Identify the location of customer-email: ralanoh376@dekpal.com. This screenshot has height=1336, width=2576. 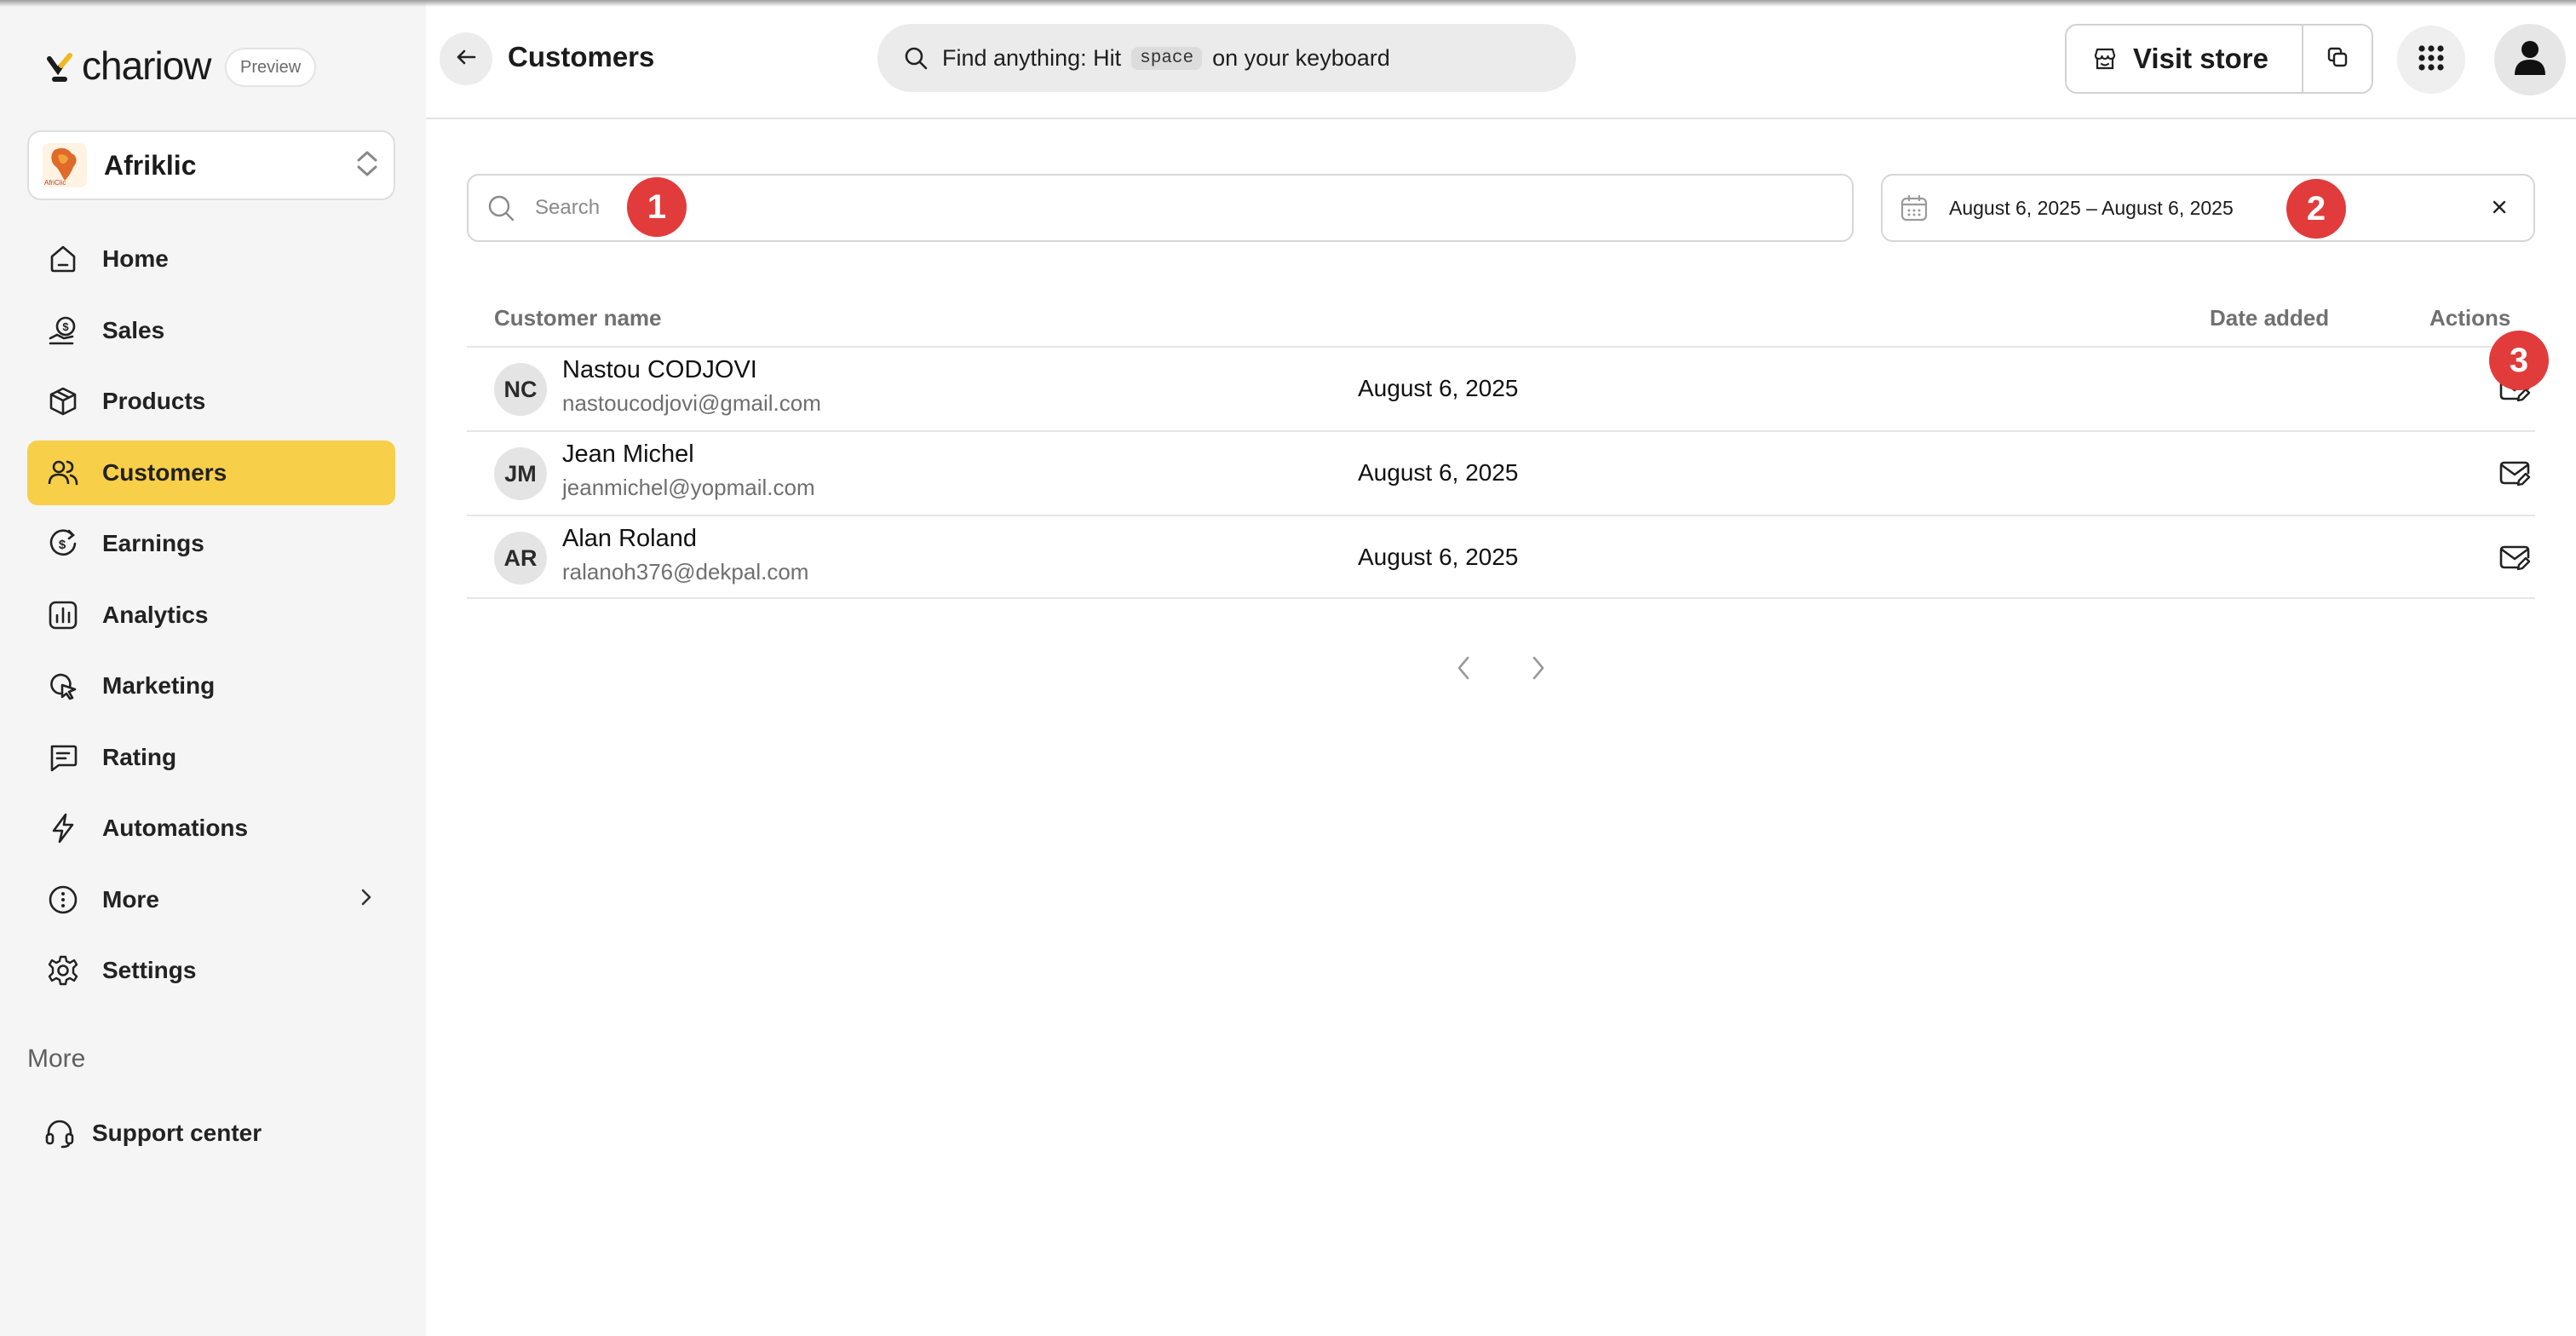
(685, 571).